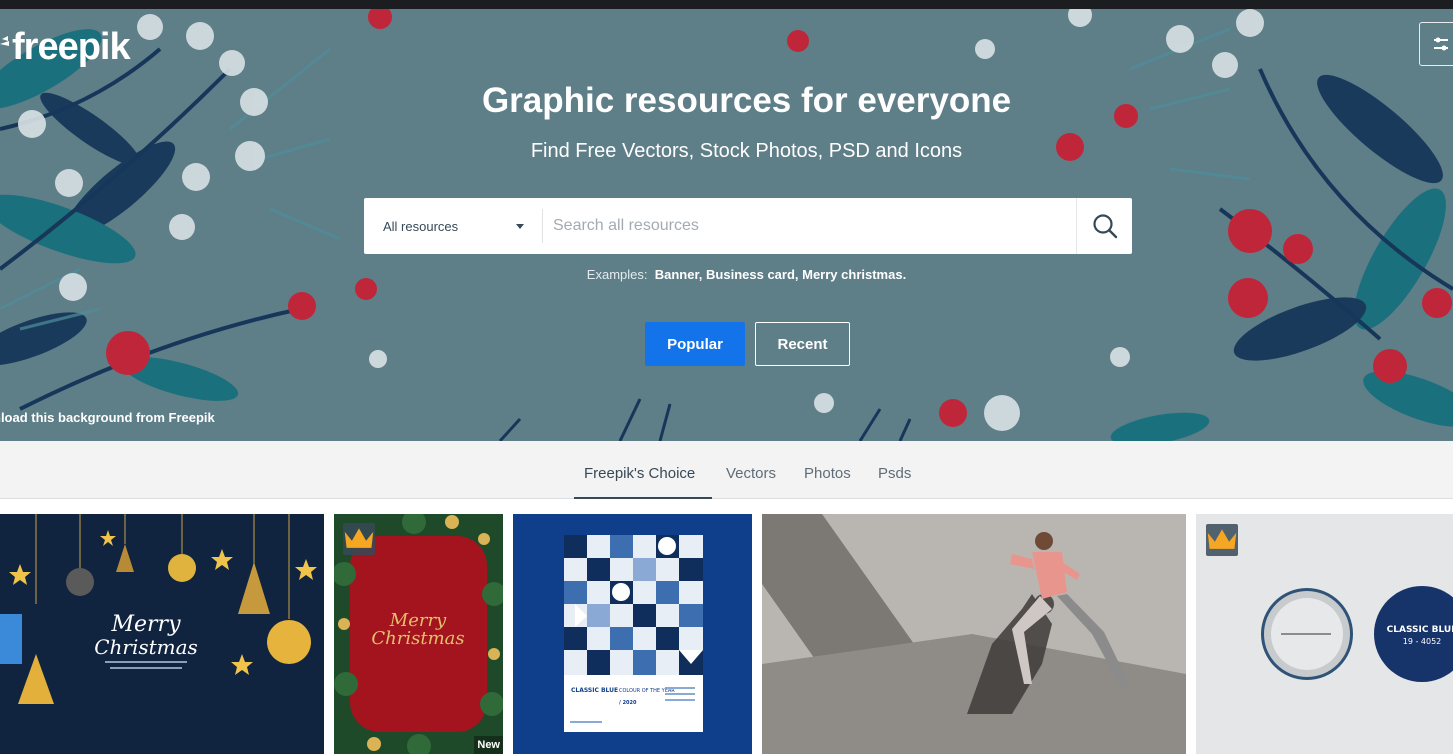  What do you see at coordinates (746, 100) in the screenshot?
I see `hero-title: Graphic resources for everyone` at bounding box center [746, 100].